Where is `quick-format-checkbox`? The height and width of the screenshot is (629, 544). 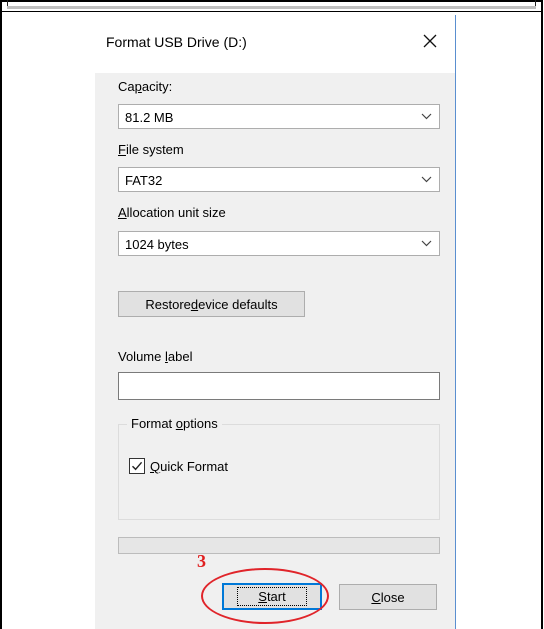 quick-format-checkbox is located at coordinates (137, 466).